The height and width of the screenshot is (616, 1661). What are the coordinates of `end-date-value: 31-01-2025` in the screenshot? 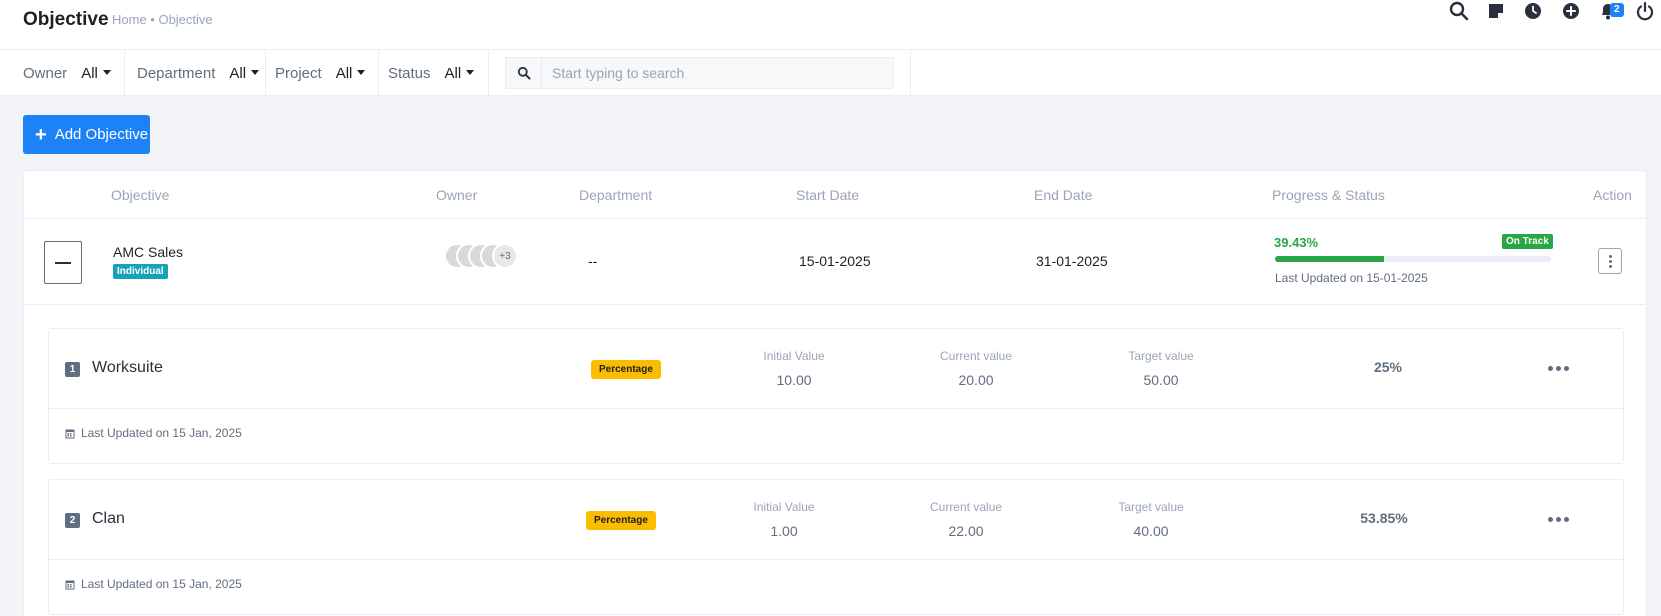 It's located at (1072, 261).